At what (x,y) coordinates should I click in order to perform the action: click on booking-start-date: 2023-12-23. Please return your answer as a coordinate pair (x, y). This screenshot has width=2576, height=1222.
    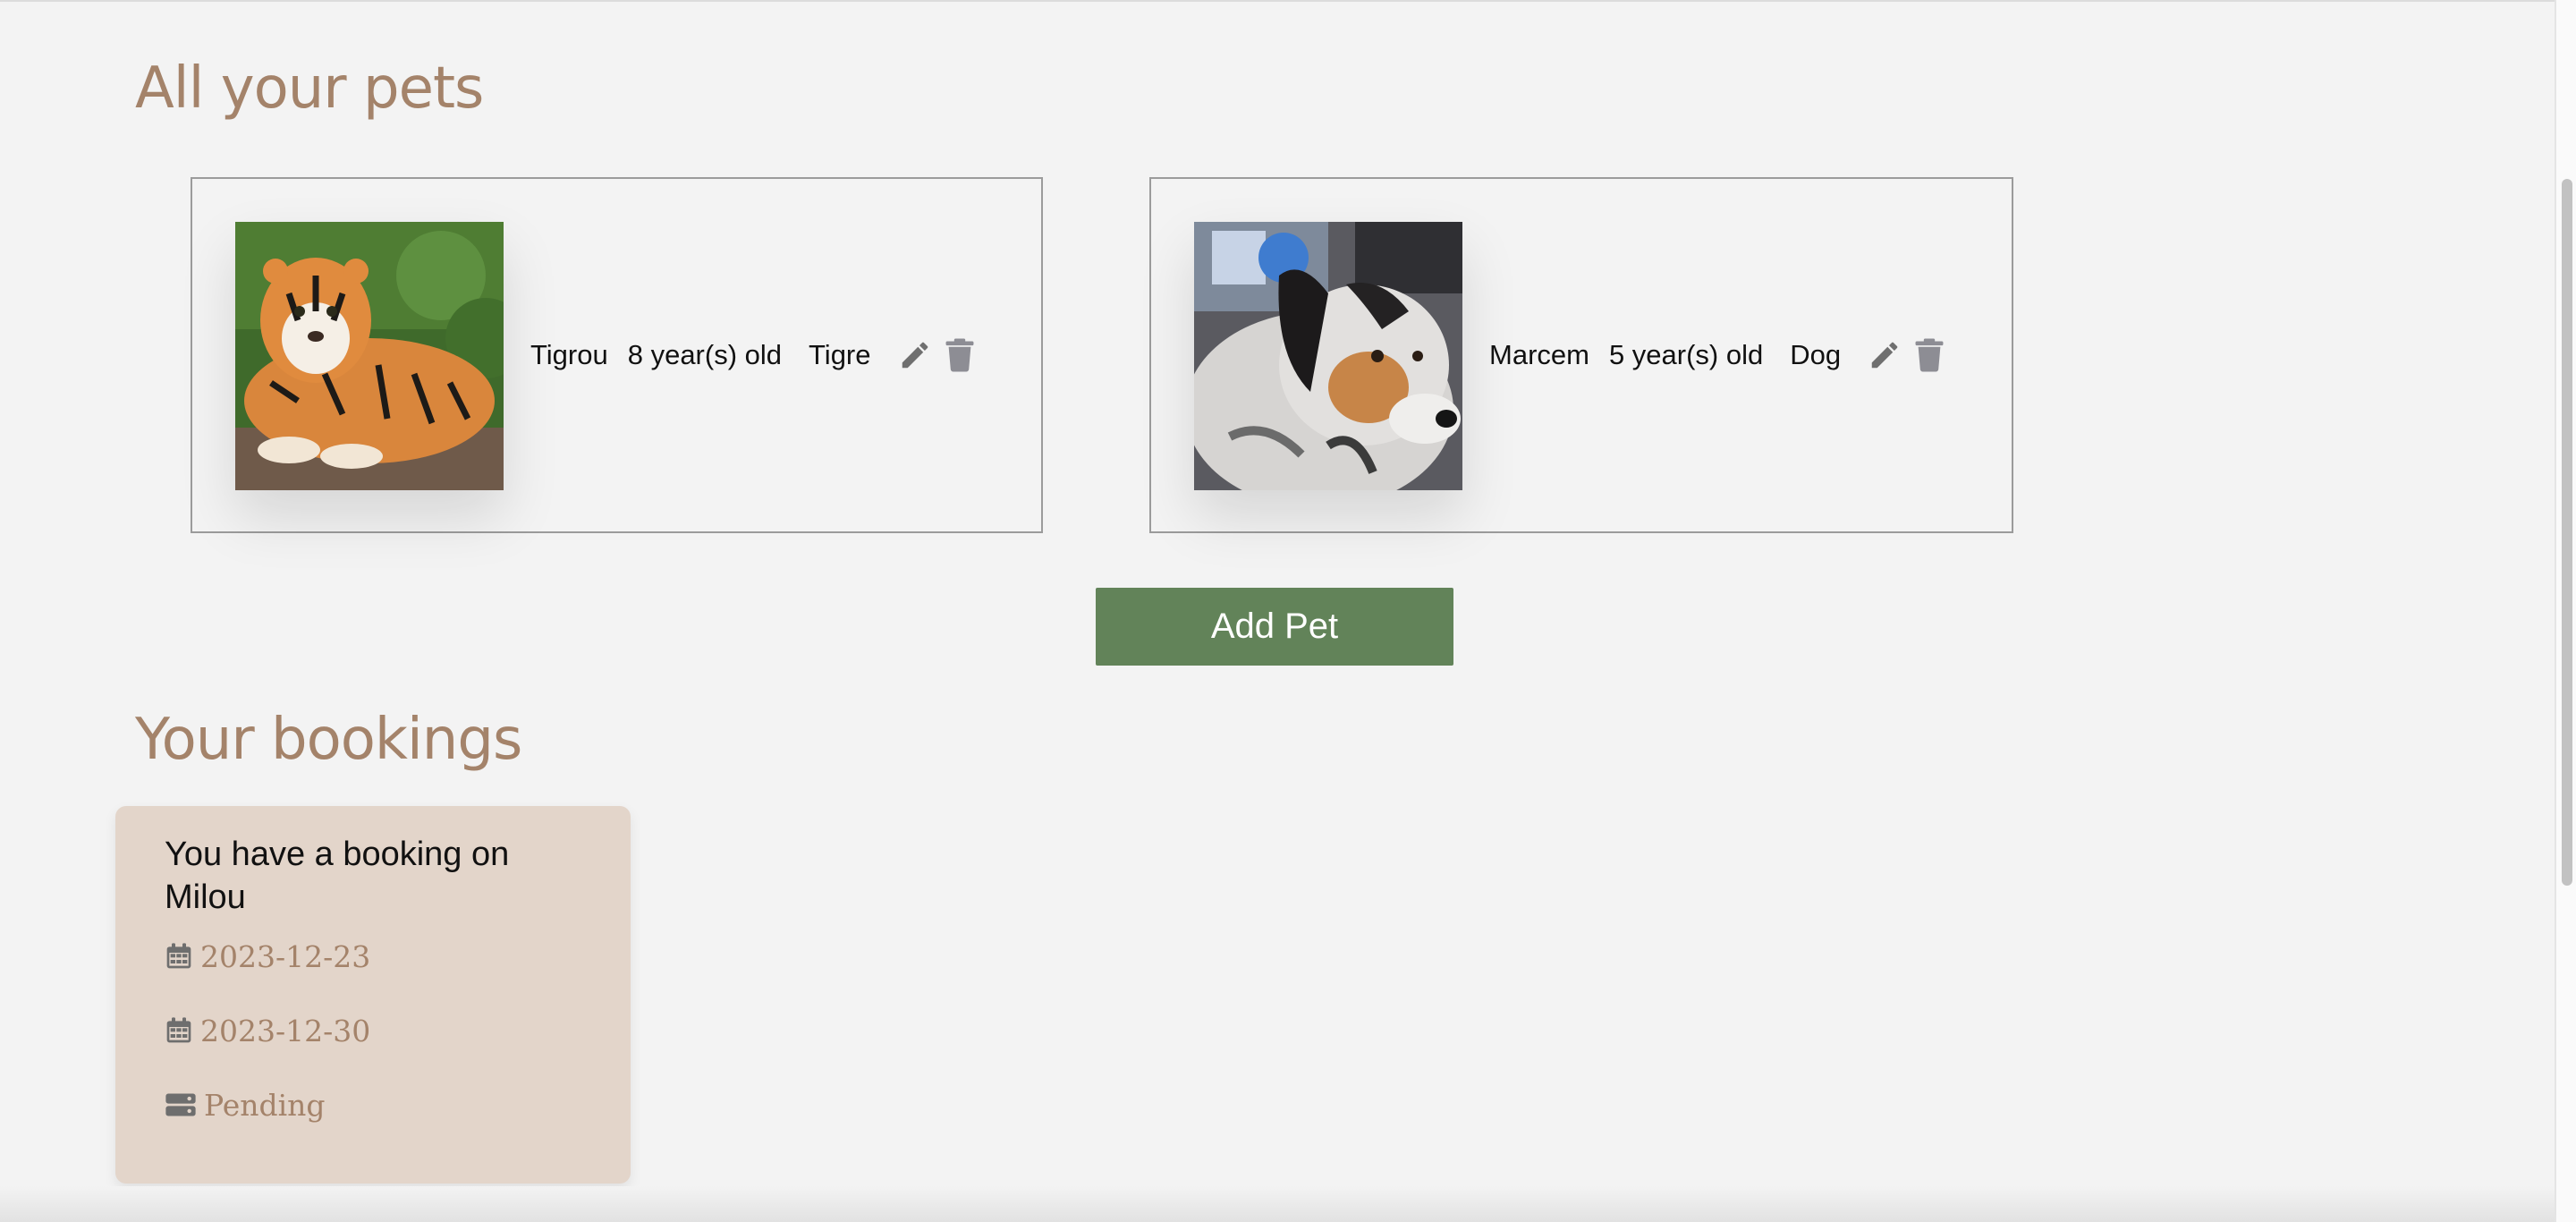
    Looking at the image, I should click on (373, 956).